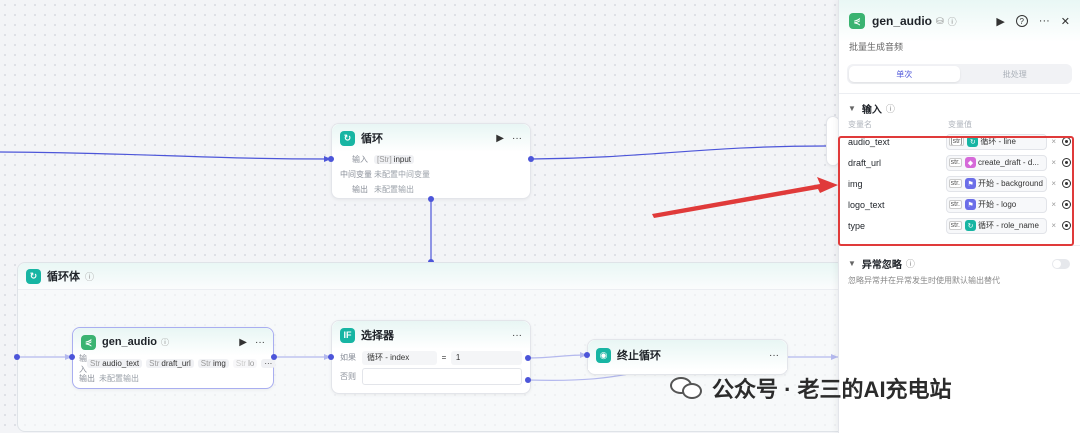 Image resolution: width=1080 pixels, height=433 pixels. What do you see at coordinates (402, 174) in the screenshot?
I see `mid-value: 未配置中间变量` at bounding box center [402, 174].